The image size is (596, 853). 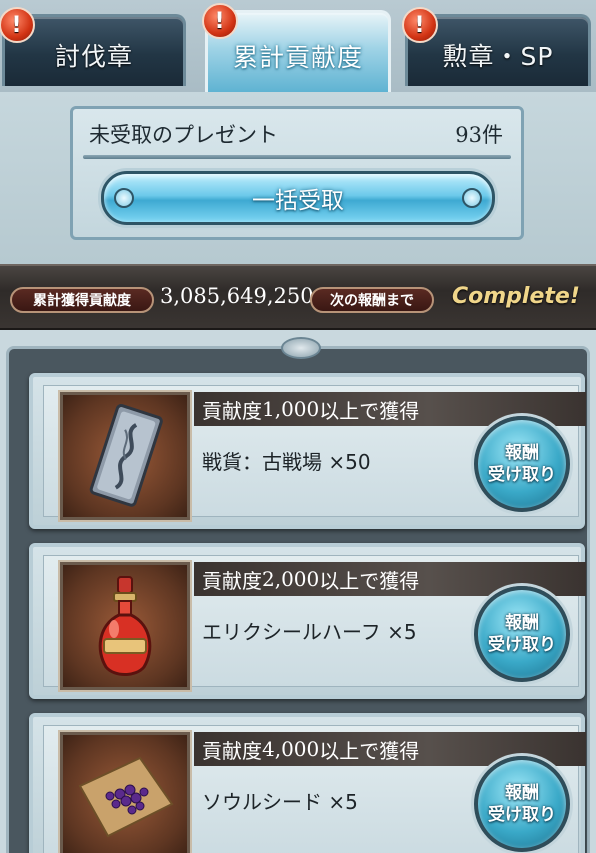 I want to click on soul-seed-icon, so click(x=125, y=791).